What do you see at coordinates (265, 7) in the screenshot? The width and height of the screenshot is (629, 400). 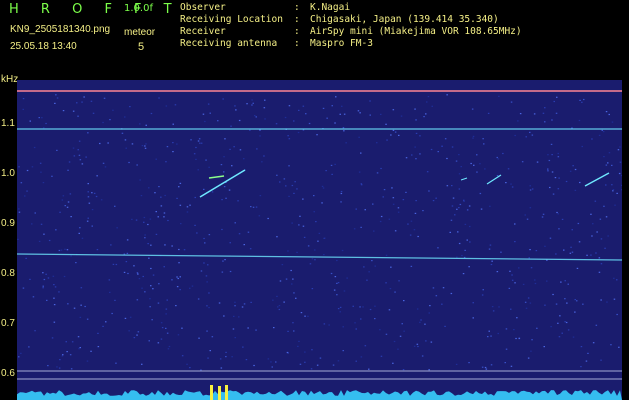 I see `info-observer: Observer: K.Nagai` at bounding box center [265, 7].